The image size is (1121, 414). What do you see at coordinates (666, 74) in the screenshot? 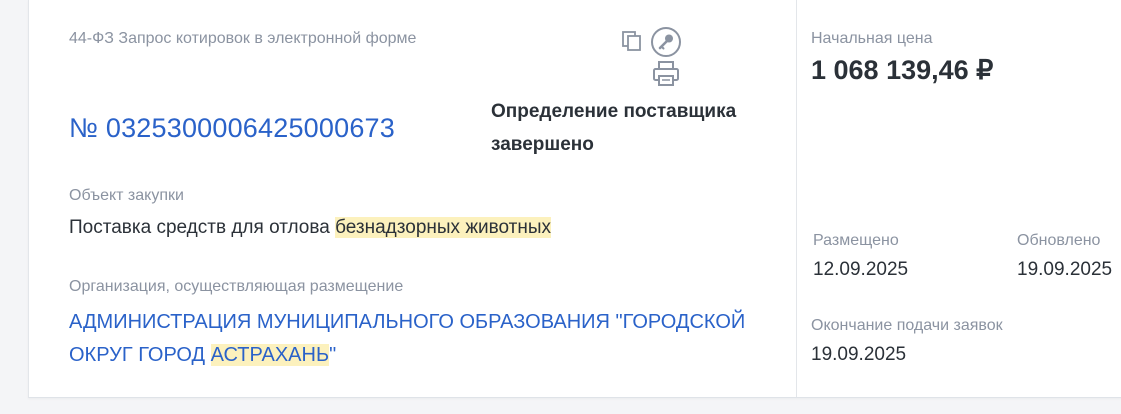
I see `printer-icon` at bounding box center [666, 74].